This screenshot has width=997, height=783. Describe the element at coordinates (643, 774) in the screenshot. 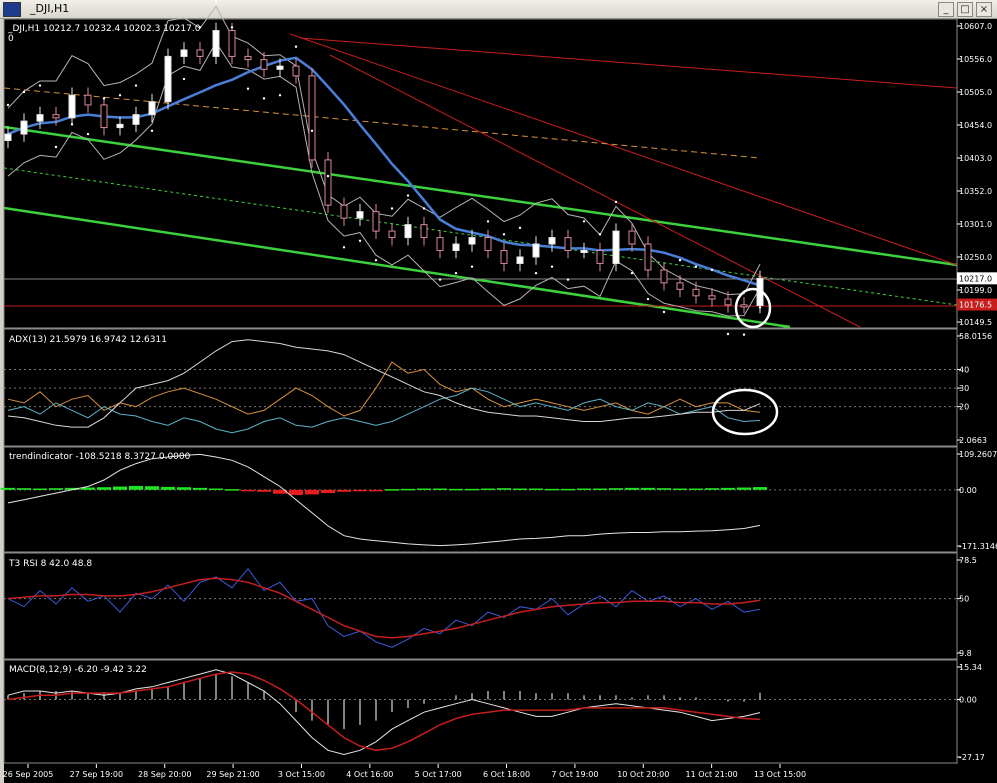

I see `time-tick-label: 10 Oct 20:00` at that location.